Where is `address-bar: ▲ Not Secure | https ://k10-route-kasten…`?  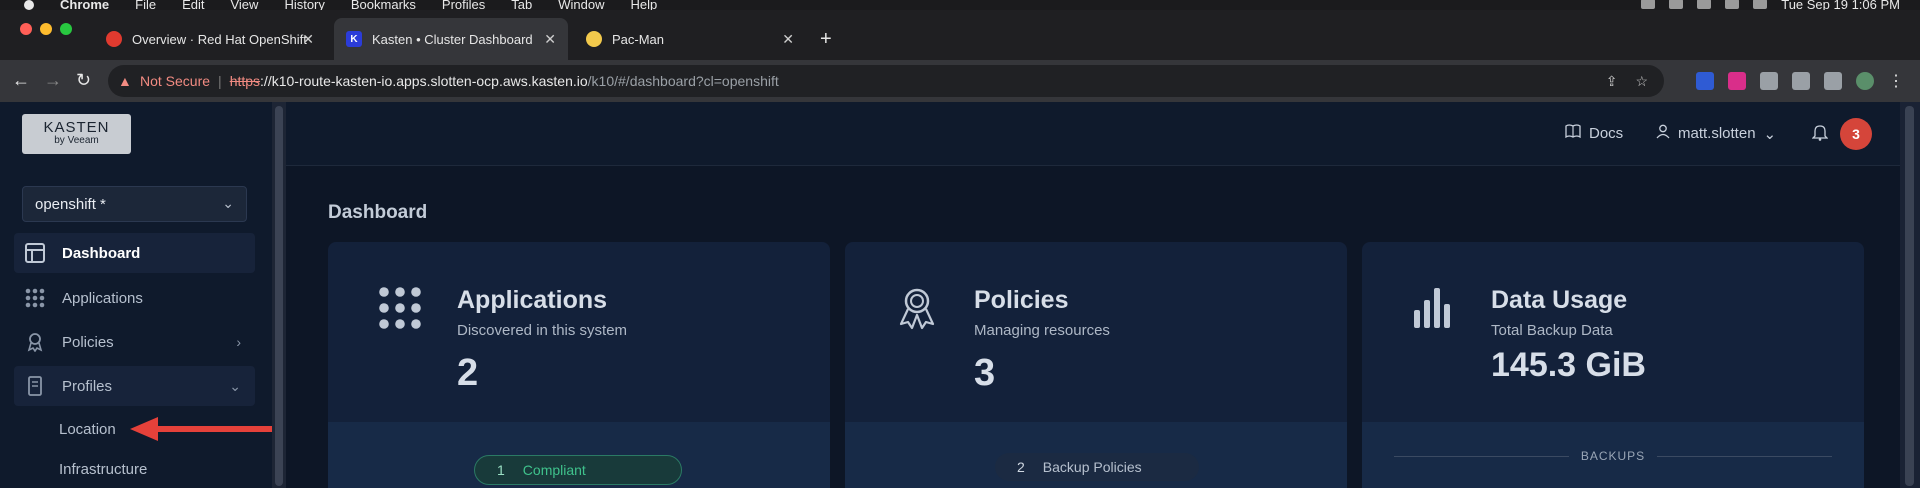
address-bar: ▲ Not Secure | https ://k10-route-kasten… is located at coordinates (886, 81).